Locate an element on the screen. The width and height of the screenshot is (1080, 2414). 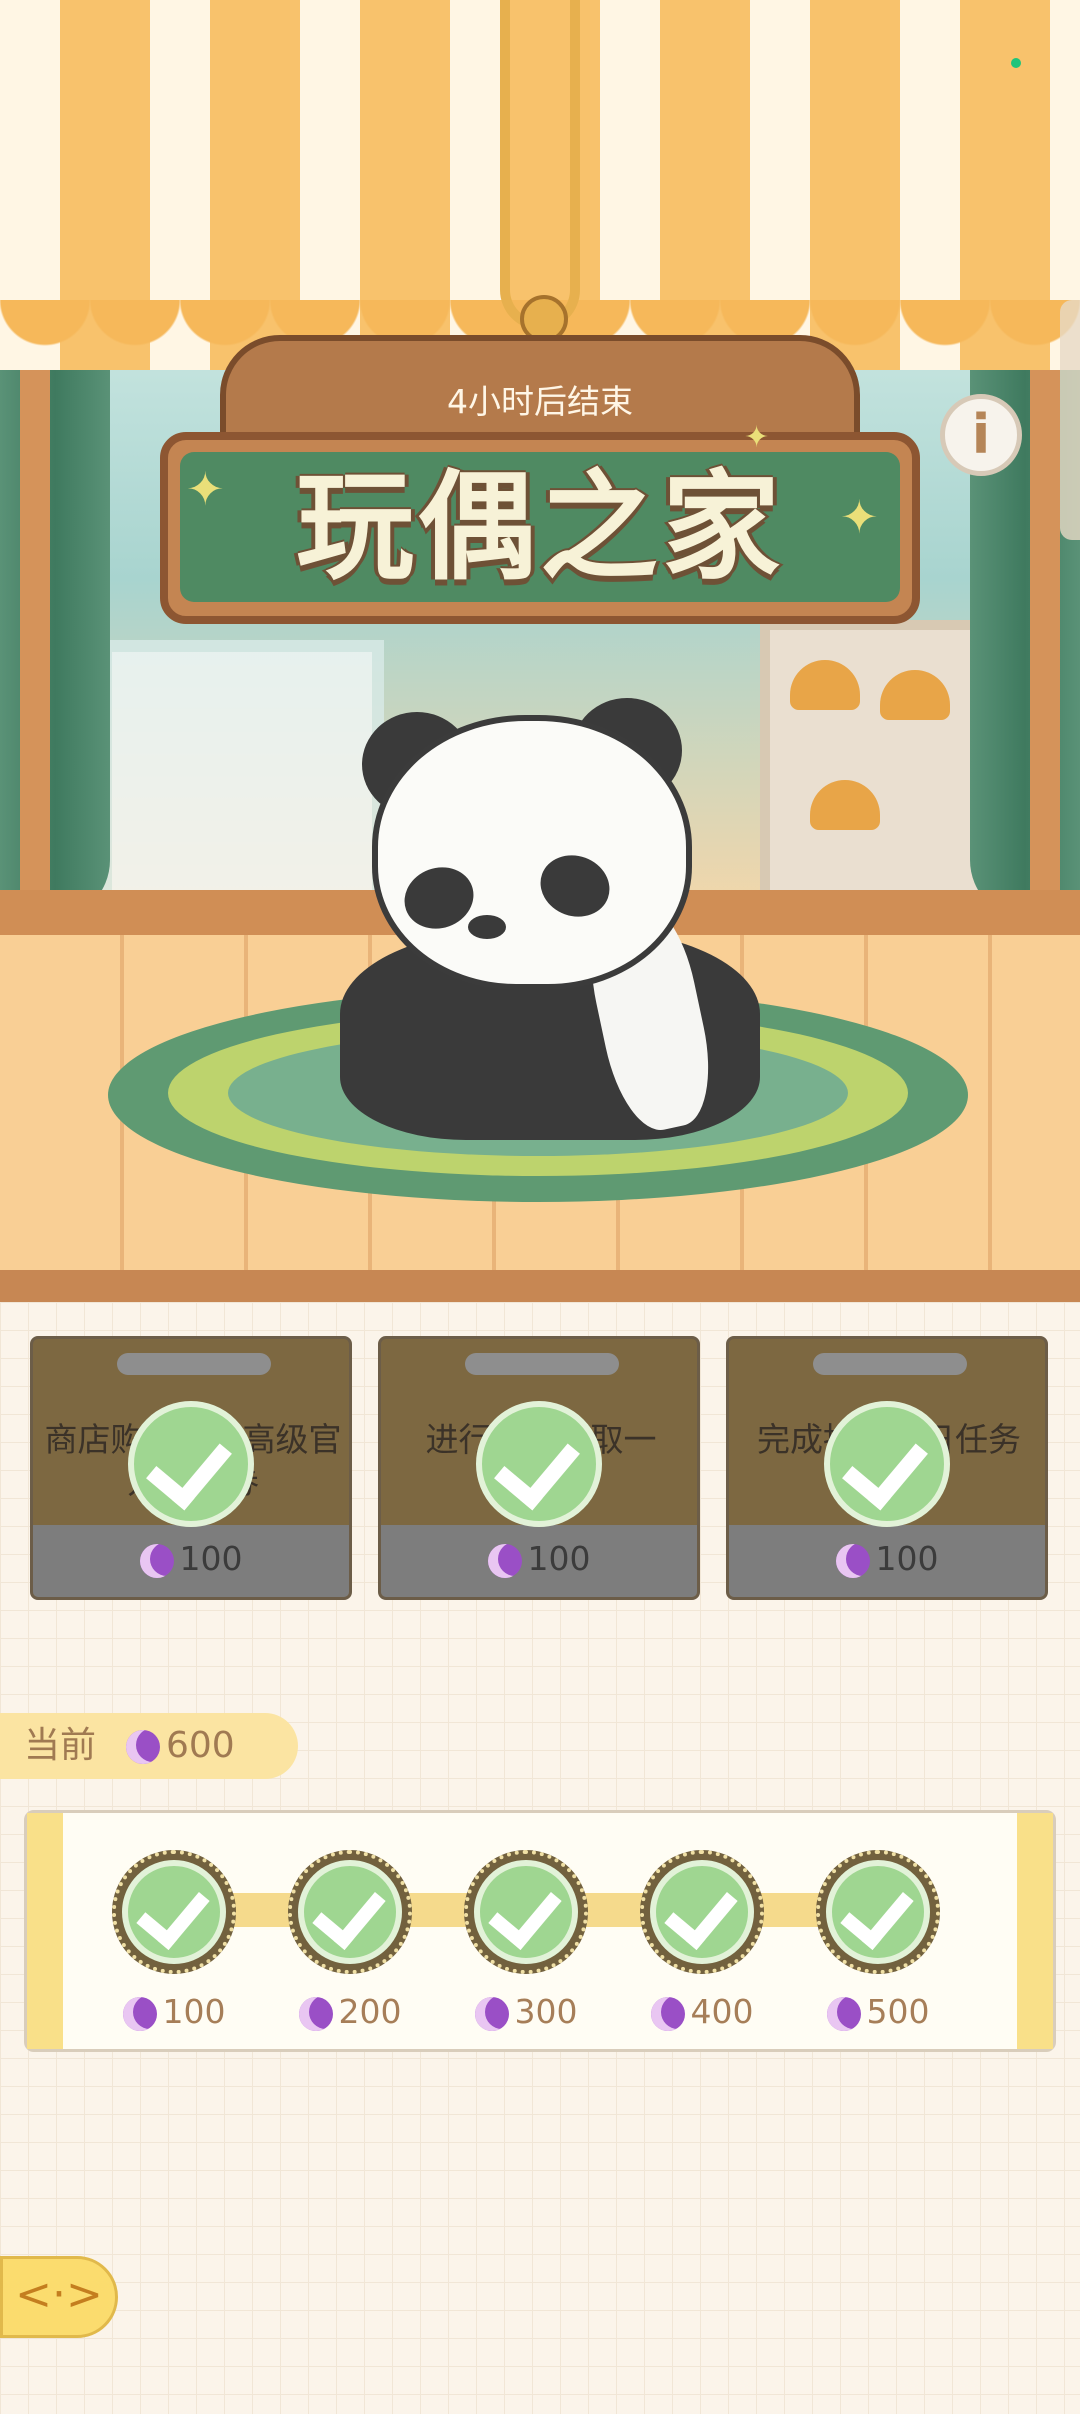
milestone-label: 500 is located at coordinates (878, 2011).